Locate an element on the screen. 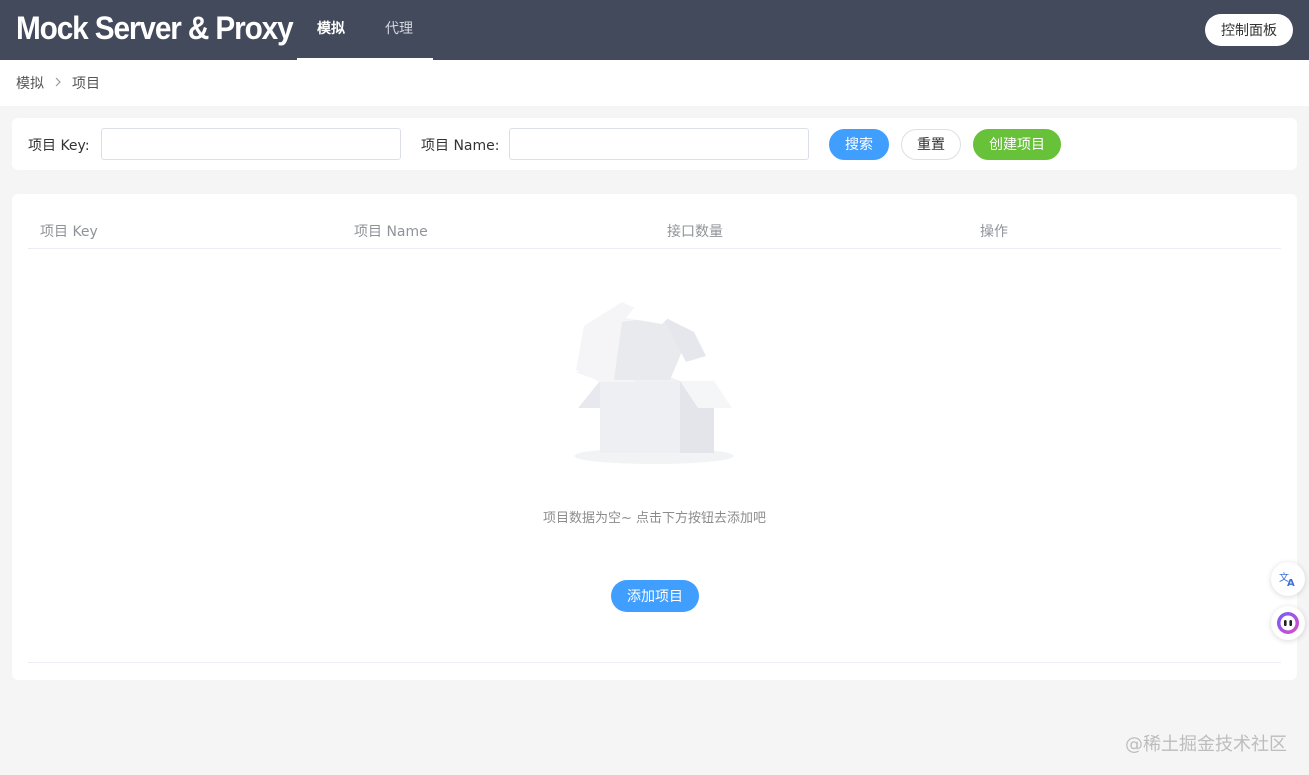  project-key-label: 项目 Key: is located at coordinates (59, 146).